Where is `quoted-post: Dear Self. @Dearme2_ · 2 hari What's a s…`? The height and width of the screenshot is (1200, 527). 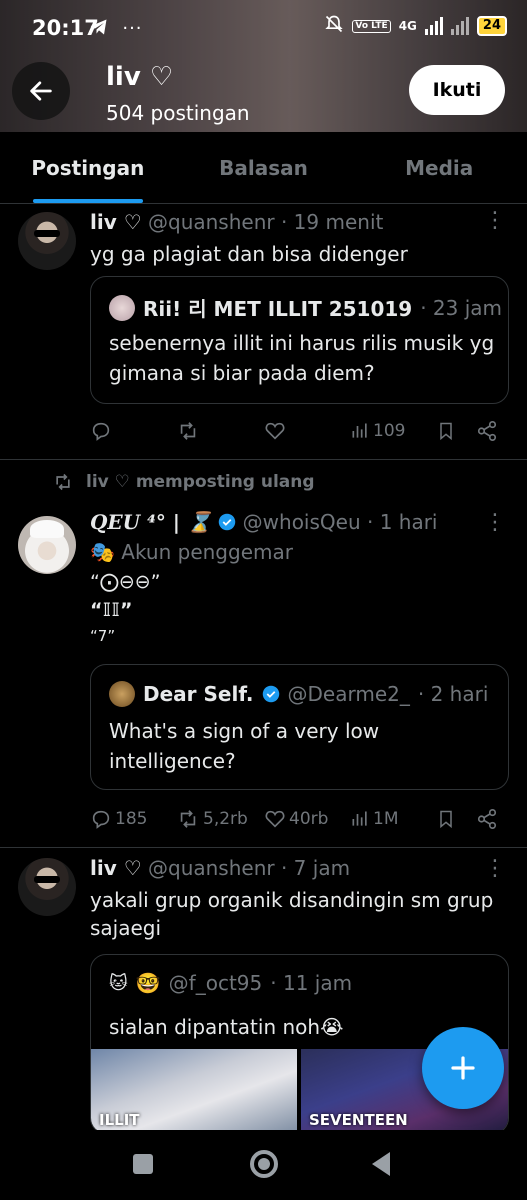 quoted-post: Dear Self. @Dearme2_ · 2 hari What's a s… is located at coordinates (299, 727).